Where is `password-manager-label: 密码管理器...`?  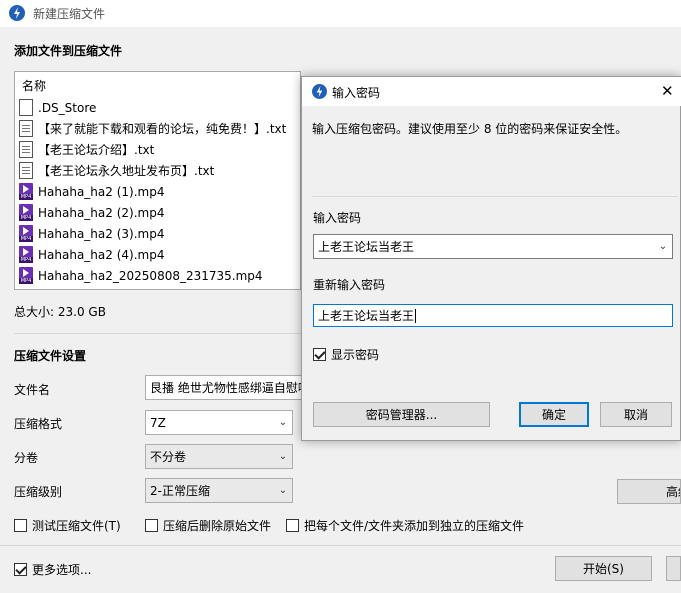
password-manager-label: 密码管理器... is located at coordinates (401, 415).